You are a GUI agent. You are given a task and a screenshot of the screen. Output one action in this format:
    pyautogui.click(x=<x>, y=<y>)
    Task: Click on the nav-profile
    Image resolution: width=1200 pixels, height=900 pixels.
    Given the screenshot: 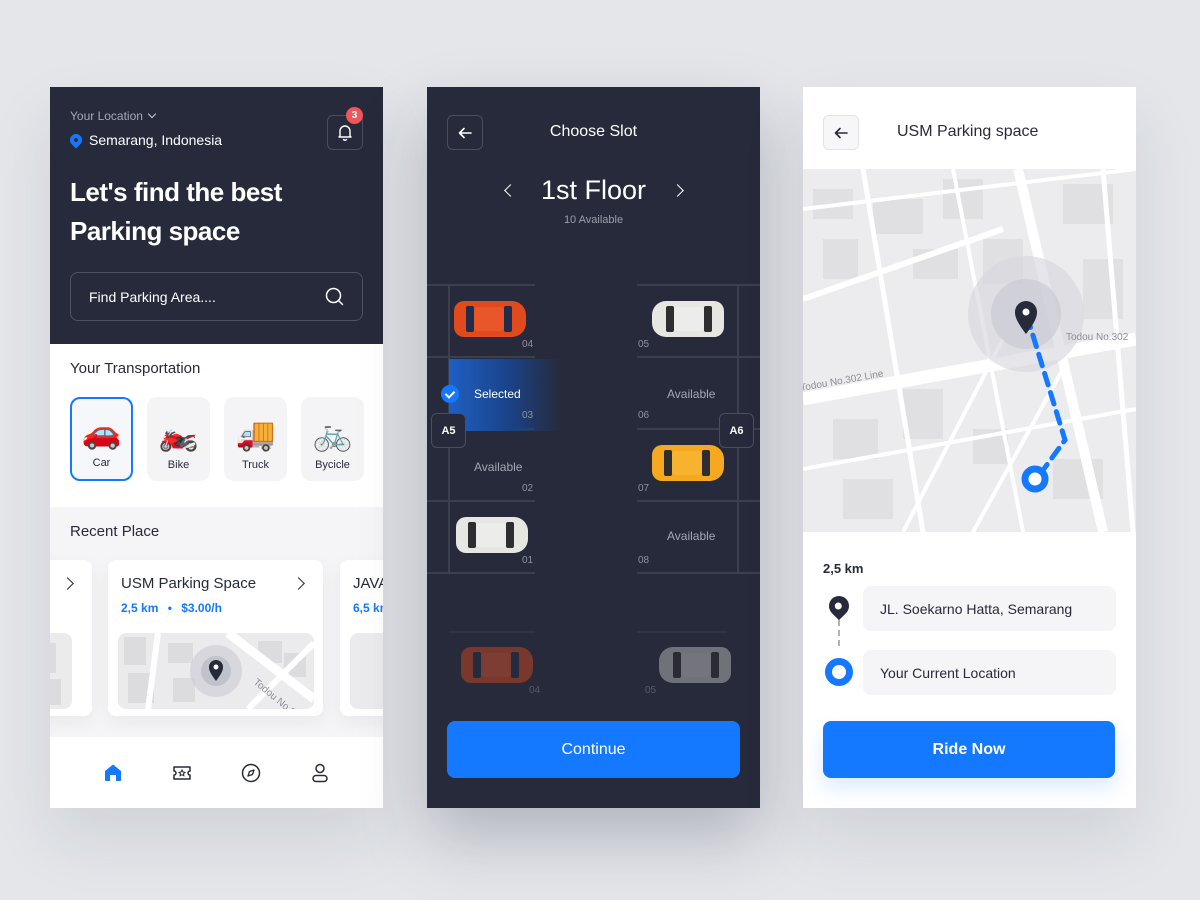 What is the action you would take?
    pyautogui.click(x=320, y=773)
    